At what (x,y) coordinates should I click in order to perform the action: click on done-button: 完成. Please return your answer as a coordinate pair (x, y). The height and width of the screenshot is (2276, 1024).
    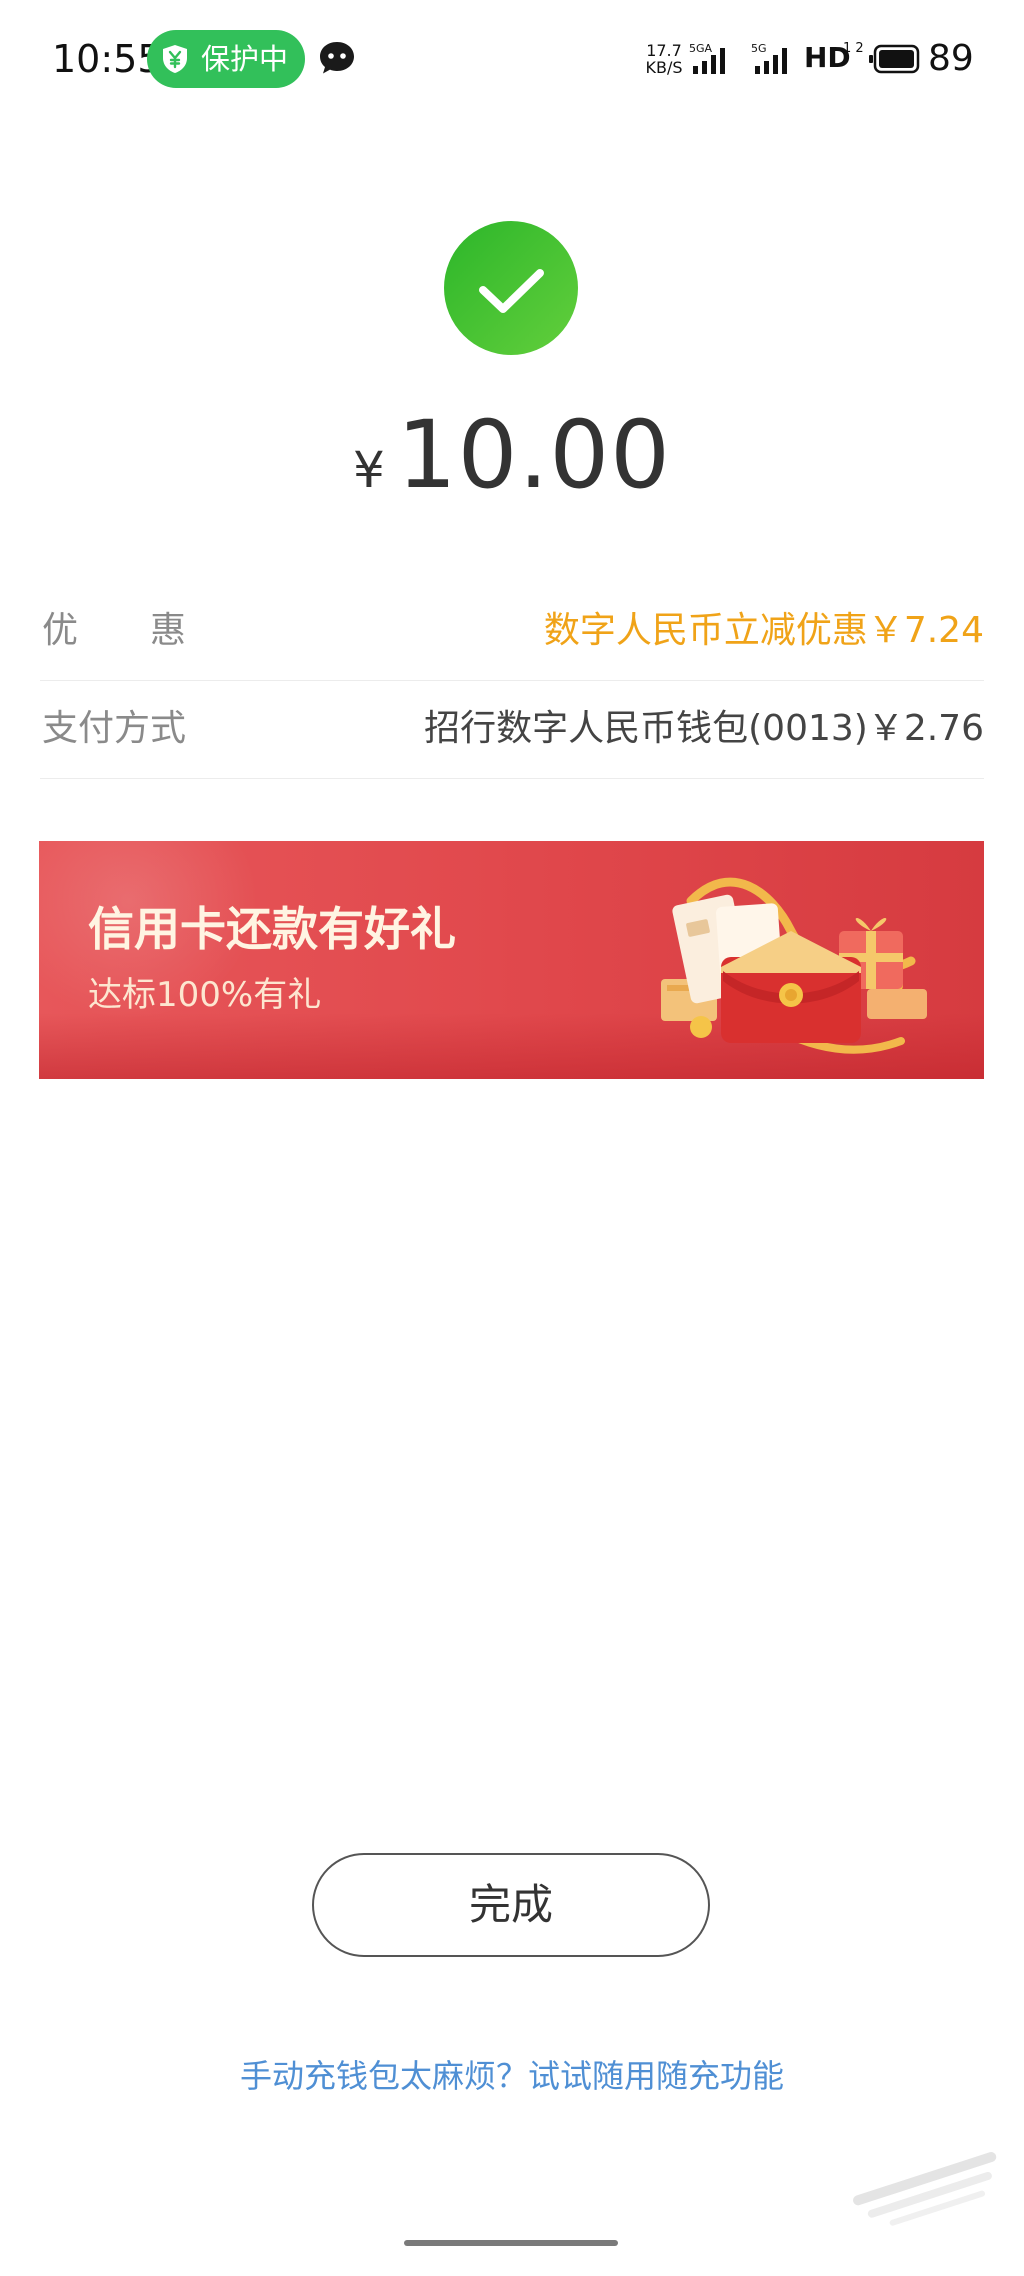
    Looking at the image, I should click on (511, 1905).